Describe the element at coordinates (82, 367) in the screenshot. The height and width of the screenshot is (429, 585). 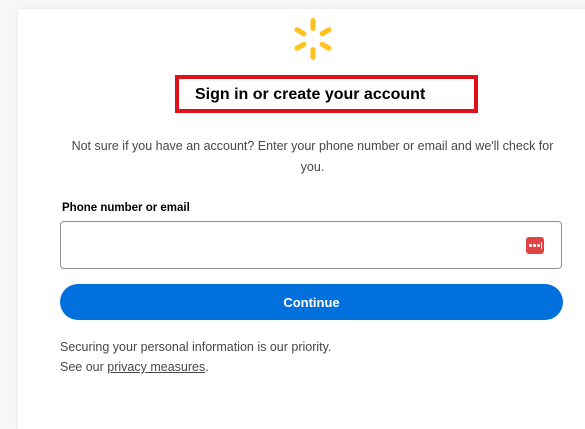
I see `see-our-text: See our` at that location.